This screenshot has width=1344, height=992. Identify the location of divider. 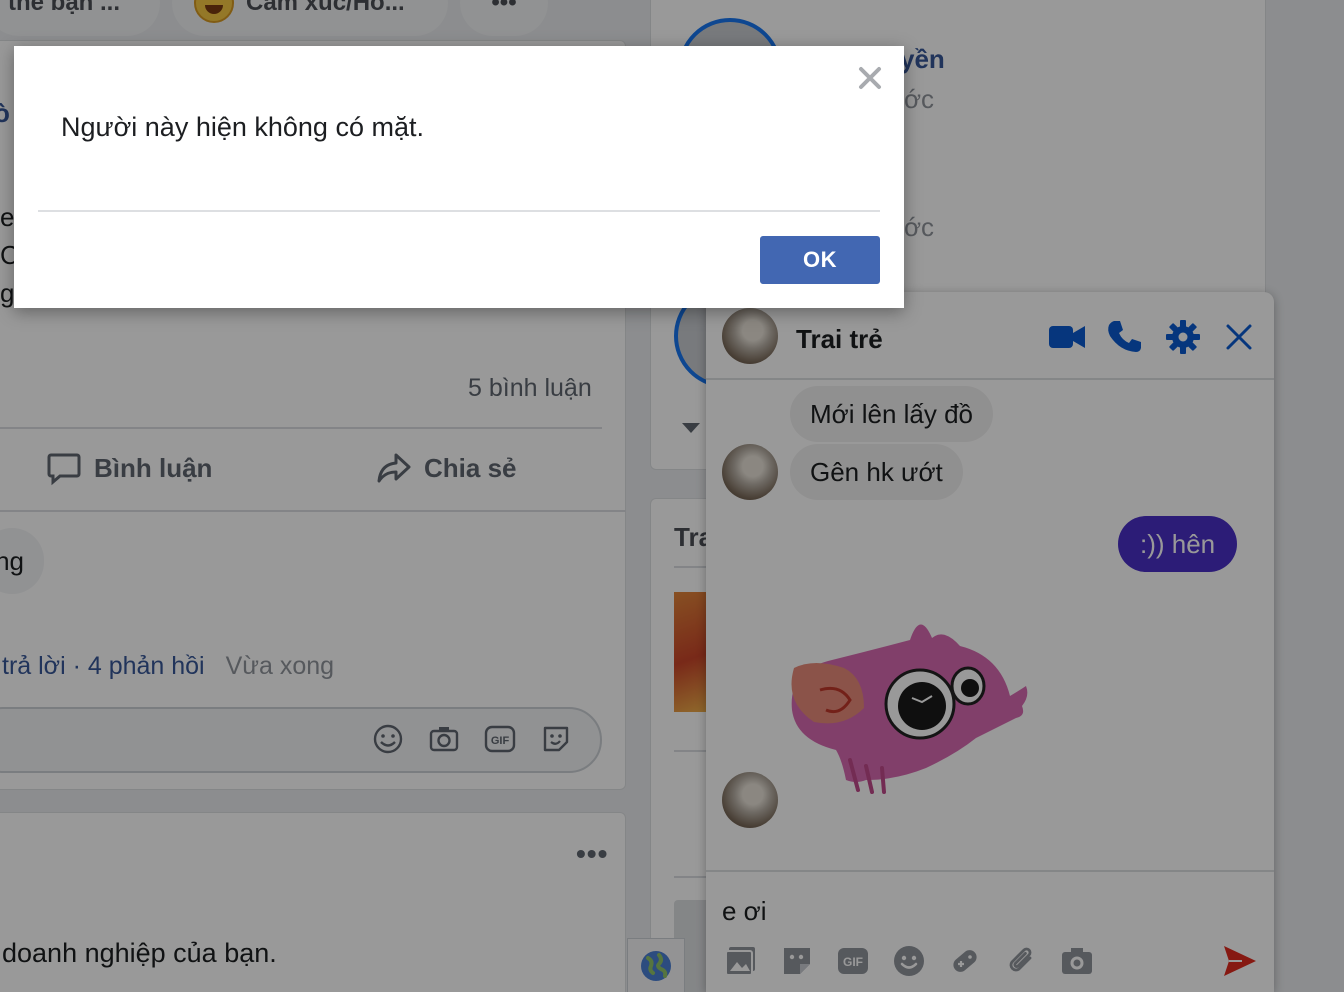
(459, 211).